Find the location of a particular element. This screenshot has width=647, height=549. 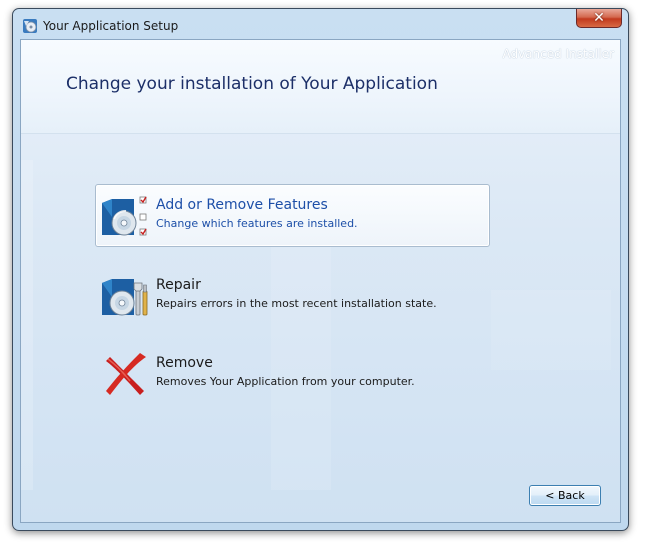

close-button: ✕ is located at coordinates (599, 18).